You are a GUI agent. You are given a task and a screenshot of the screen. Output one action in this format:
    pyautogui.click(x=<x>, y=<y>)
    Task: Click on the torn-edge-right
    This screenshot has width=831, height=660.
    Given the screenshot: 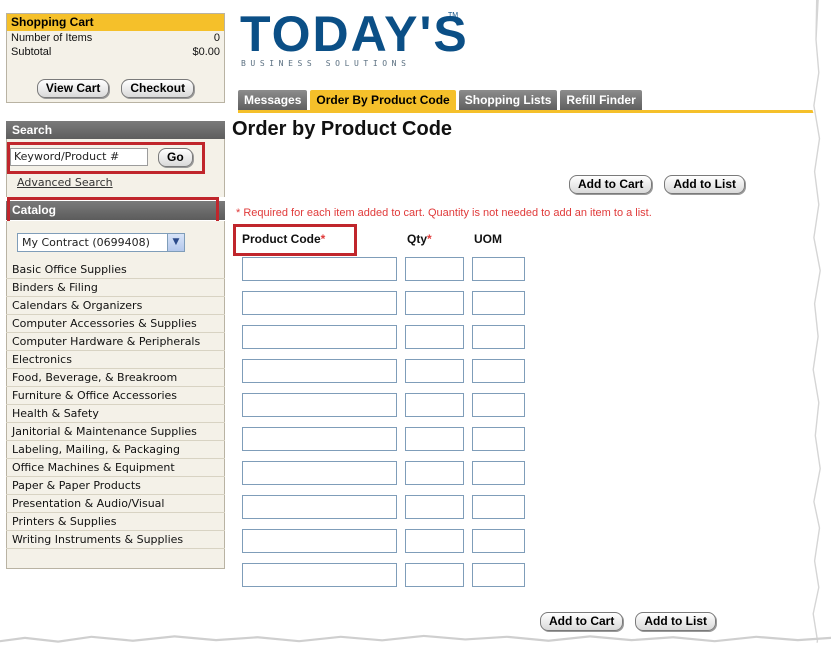 What is the action you would take?
    pyautogui.click(x=820, y=330)
    